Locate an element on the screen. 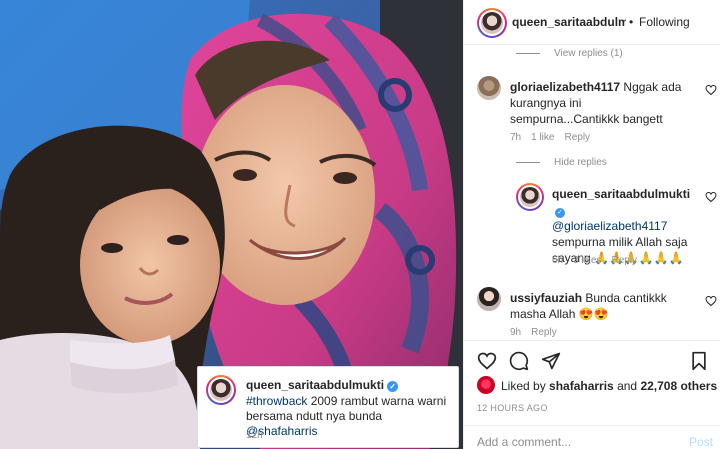 Image resolution: width=720 pixels, height=449 pixels. likes-middle: and is located at coordinates (627, 386).